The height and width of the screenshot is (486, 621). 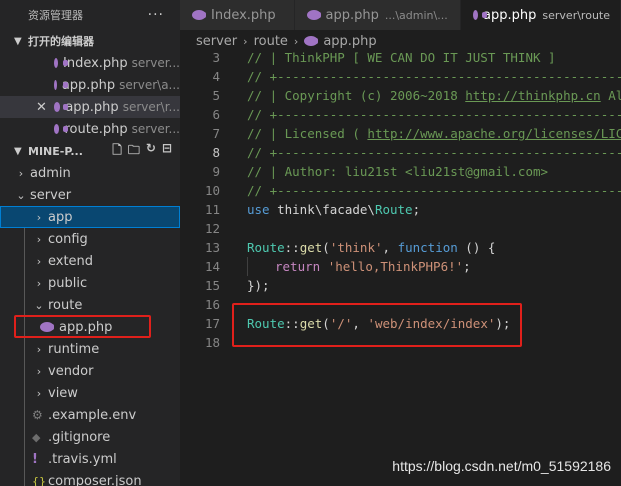 I want to click on line-number: 7, so click(x=216, y=133).